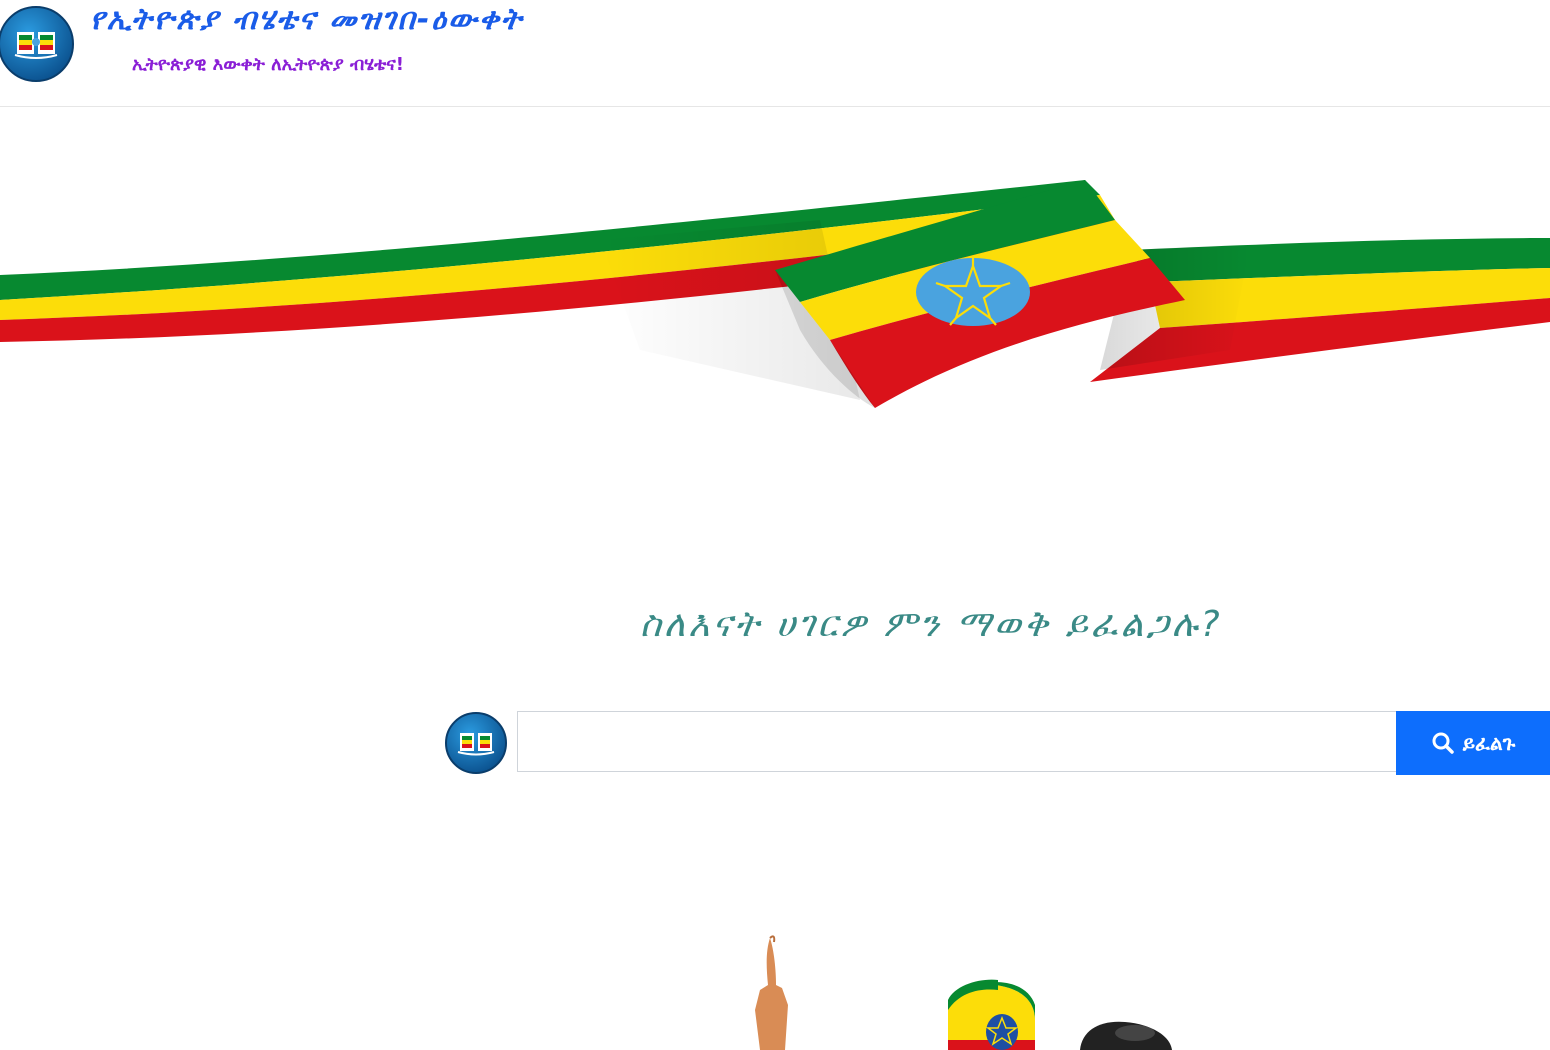 The width and height of the screenshot is (1550, 1050). What do you see at coordinates (268, 64) in the screenshot?
I see `site-tagline: ኢትዮጵያዊ እውቀት ለኢትዮጵያ ብሄቴና!` at bounding box center [268, 64].